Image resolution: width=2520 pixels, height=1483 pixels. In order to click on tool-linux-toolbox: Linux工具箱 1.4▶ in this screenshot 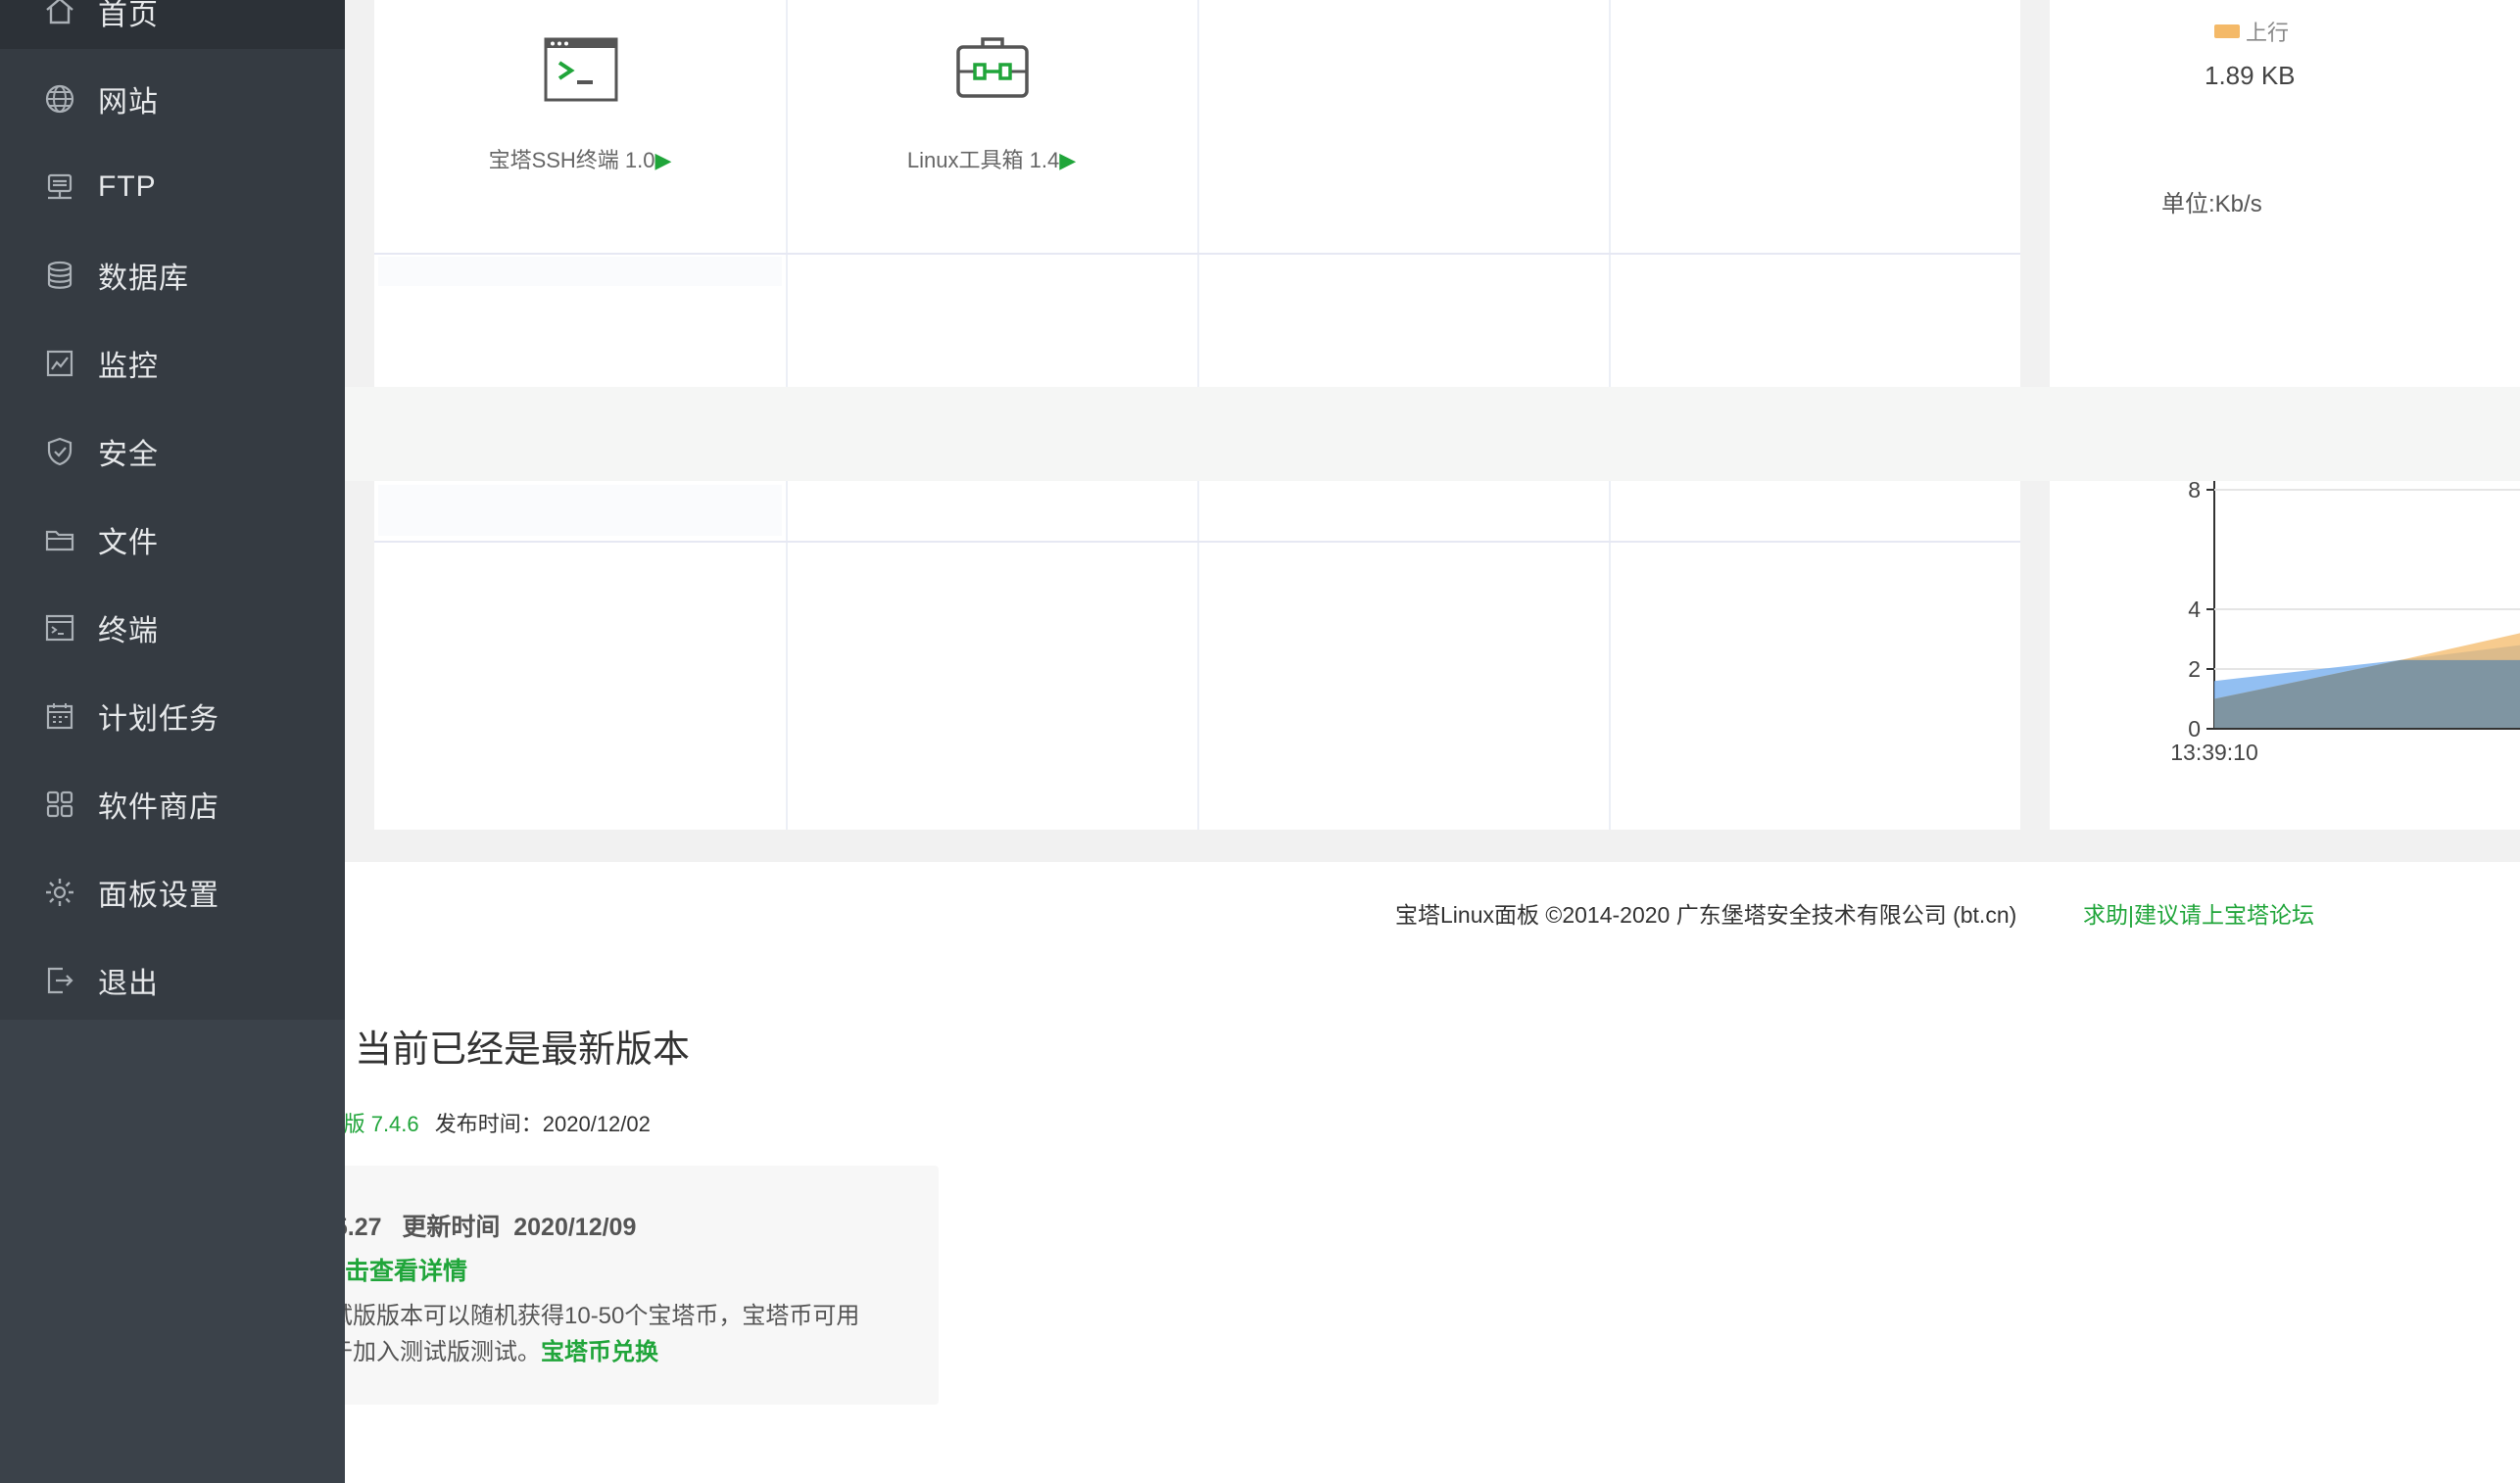, I will do `click(991, 127)`.